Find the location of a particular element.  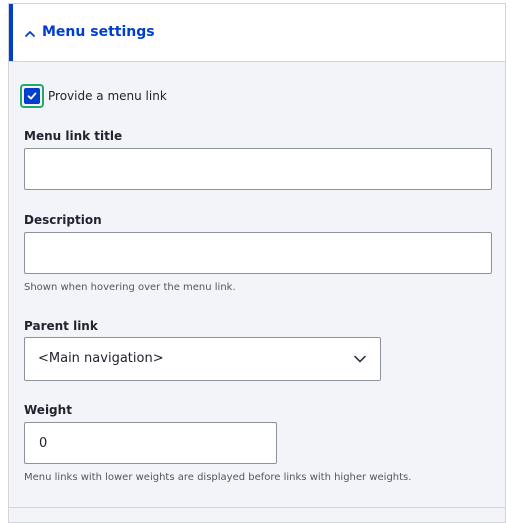

checkbox-box is located at coordinates (32, 96).